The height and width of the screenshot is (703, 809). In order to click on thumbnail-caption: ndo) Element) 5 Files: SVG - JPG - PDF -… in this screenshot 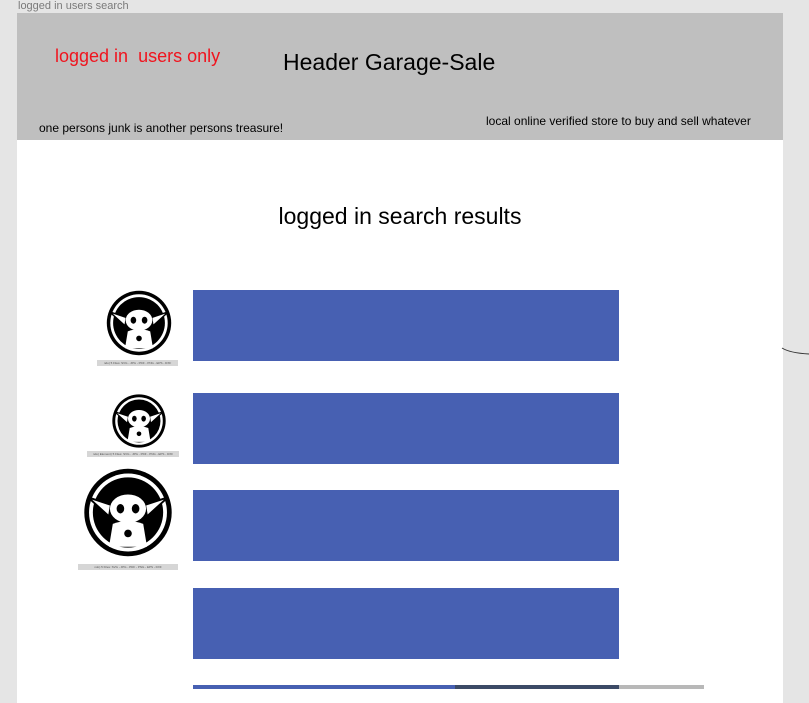, I will do `click(133, 454)`.